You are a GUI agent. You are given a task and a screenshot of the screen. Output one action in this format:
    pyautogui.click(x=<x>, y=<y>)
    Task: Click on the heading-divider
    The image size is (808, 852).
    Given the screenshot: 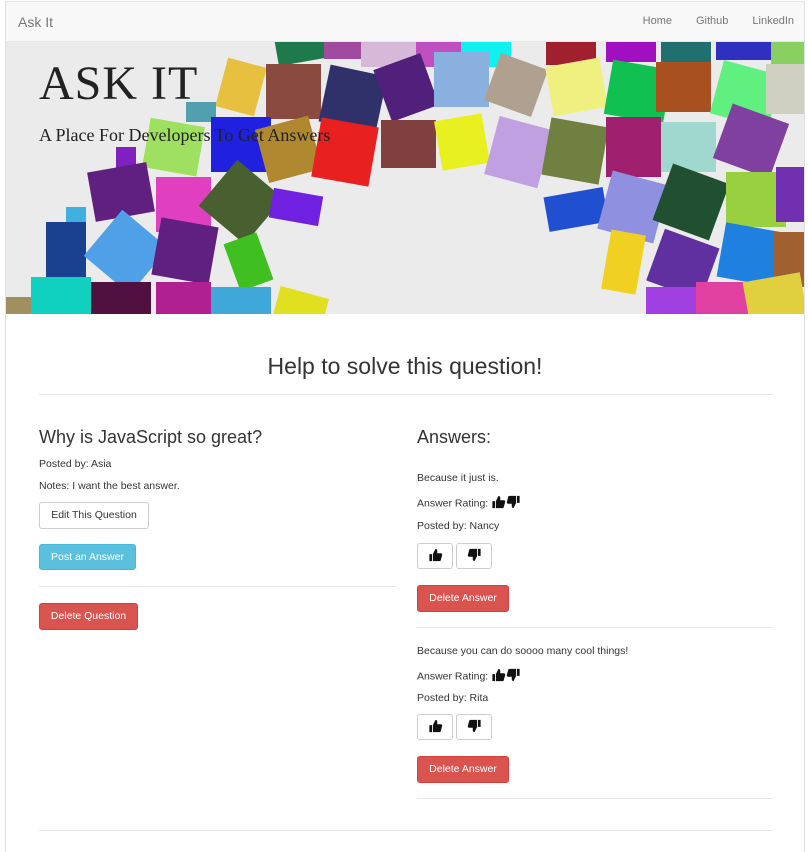 What is the action you would take?
    pyautogui.click(x=406, y=394)
    